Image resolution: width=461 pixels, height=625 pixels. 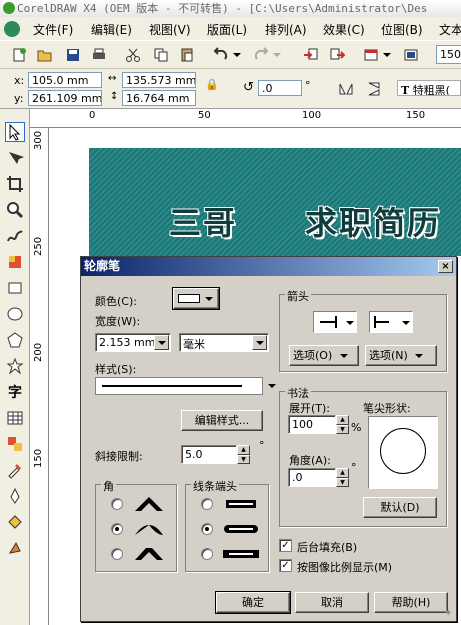 What do you see at coordinates (411, 55) in the screenshot?
I see `welcome-screen-icon` at bounding box center [411, 55].